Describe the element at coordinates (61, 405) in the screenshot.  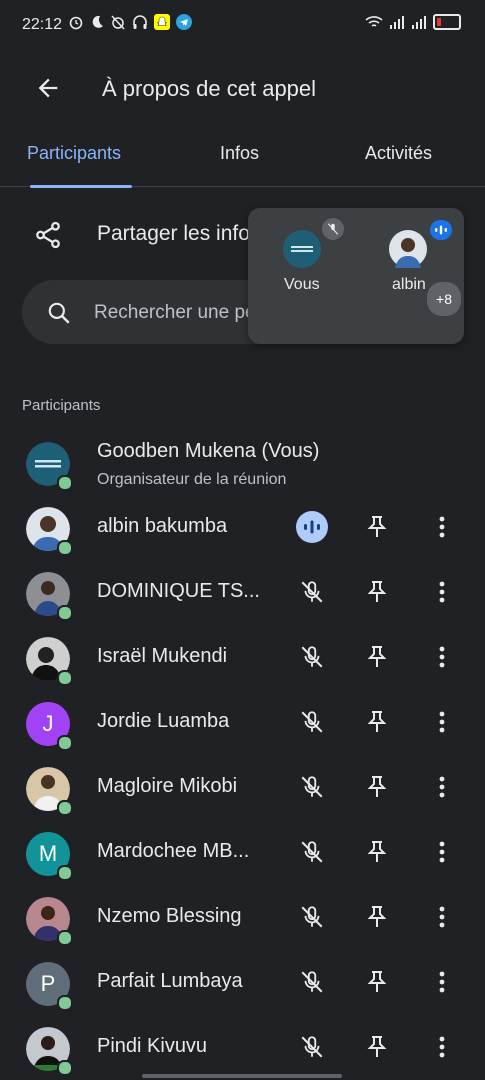
I see `participants-section-label: Participants` at that location.